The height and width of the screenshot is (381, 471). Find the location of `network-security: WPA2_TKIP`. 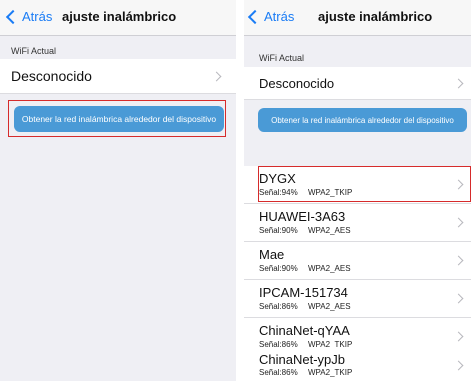

network-security: WPA2_TKIP is located at coordinates (330, 372).